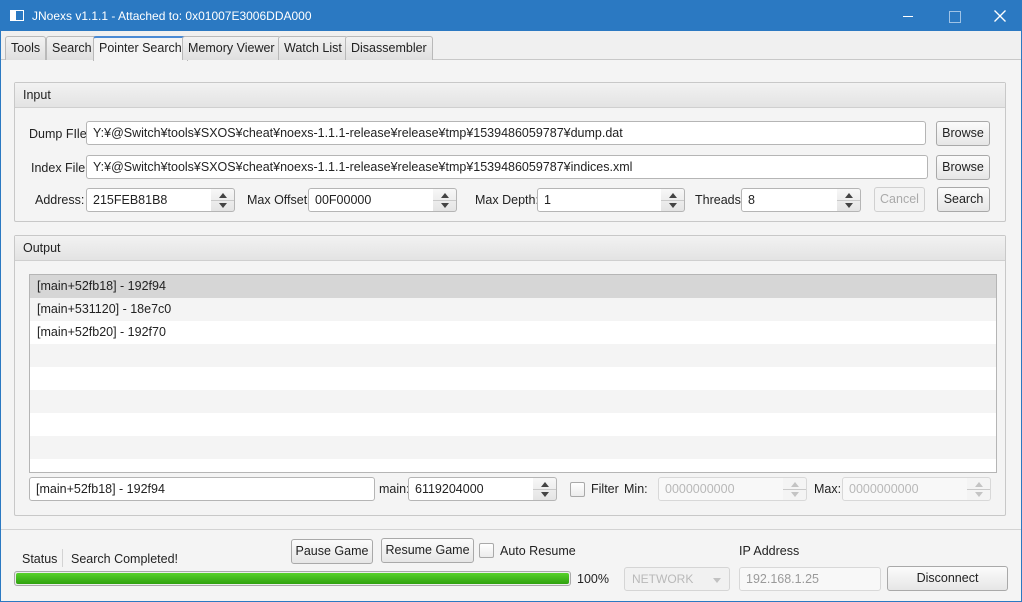 The height and width of the screenshot is (602, 1022). I want to click on dump-file-label: Dump FIle:, so click(60, 134).